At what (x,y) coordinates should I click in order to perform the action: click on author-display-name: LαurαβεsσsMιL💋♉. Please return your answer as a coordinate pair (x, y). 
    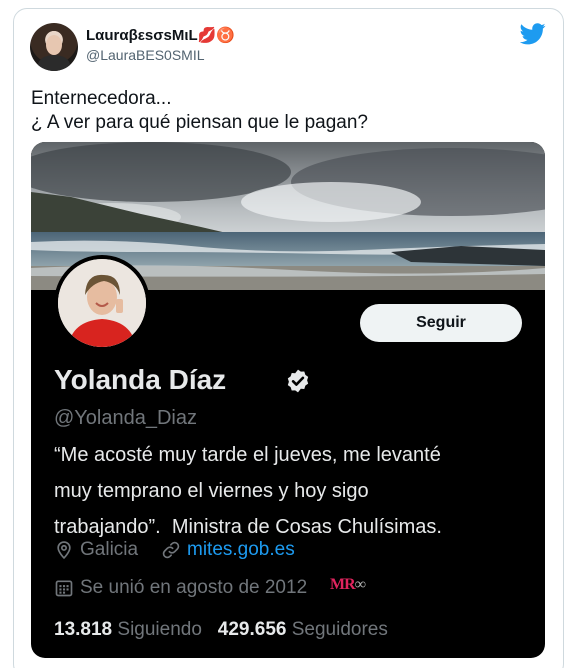
    Looking at the image, I should click on (160, 35).